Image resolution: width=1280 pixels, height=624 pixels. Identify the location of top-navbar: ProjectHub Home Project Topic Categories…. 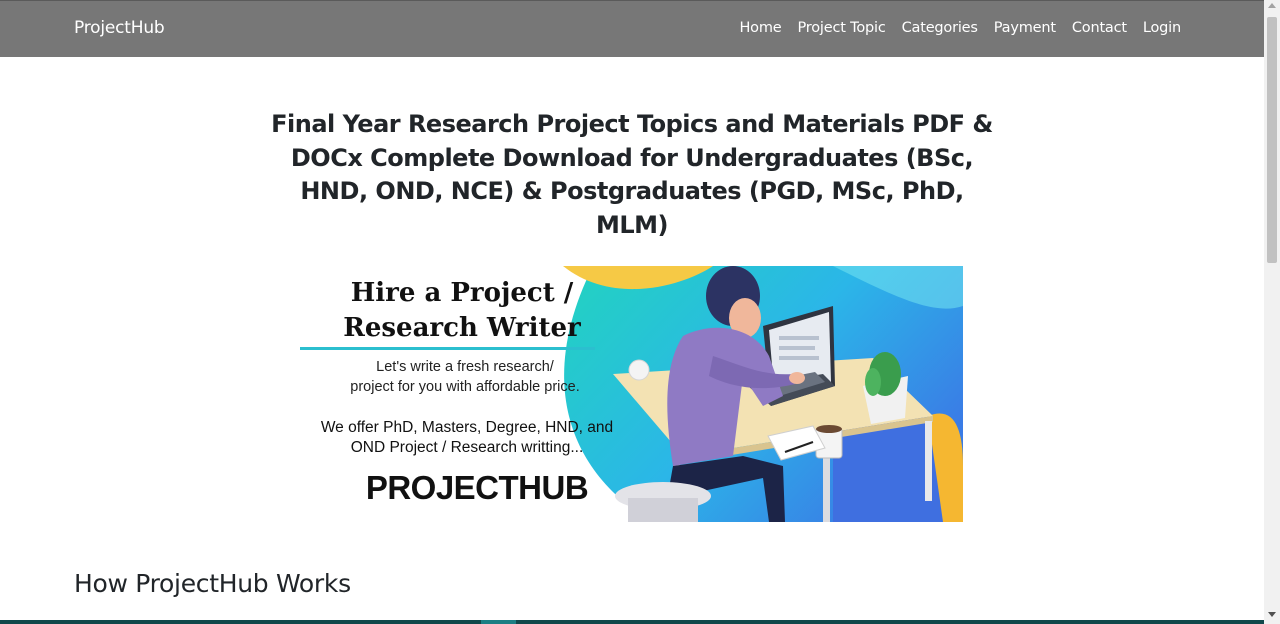
(632, 28).